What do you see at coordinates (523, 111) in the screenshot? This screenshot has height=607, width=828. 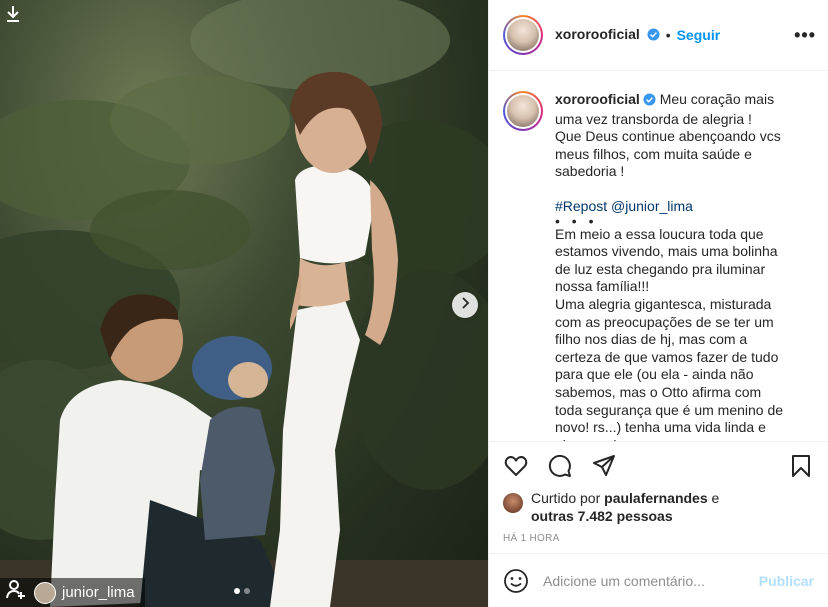 I see `caption-avatar` at bounding box center [523, 111].